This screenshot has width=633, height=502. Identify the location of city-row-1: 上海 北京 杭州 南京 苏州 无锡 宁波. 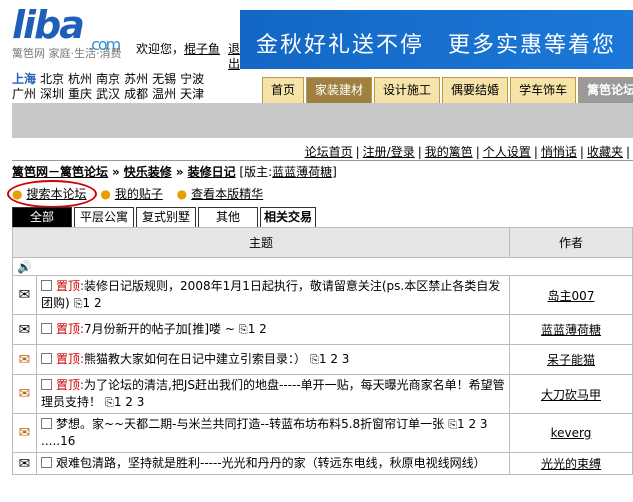
(110, 79).